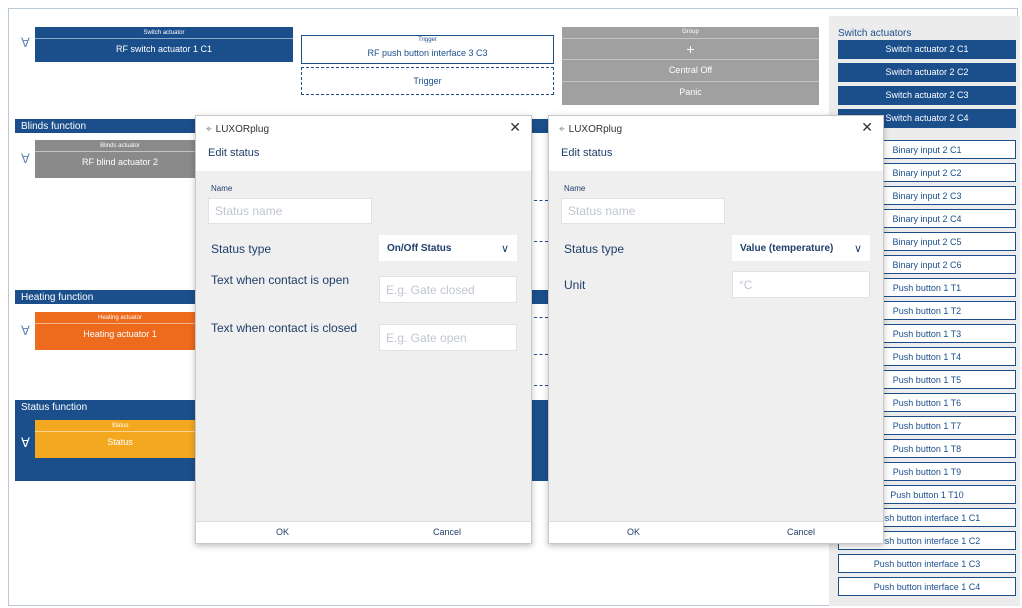  I want to click on closed-text-input: E.g. Gate open, so click(448, 337).